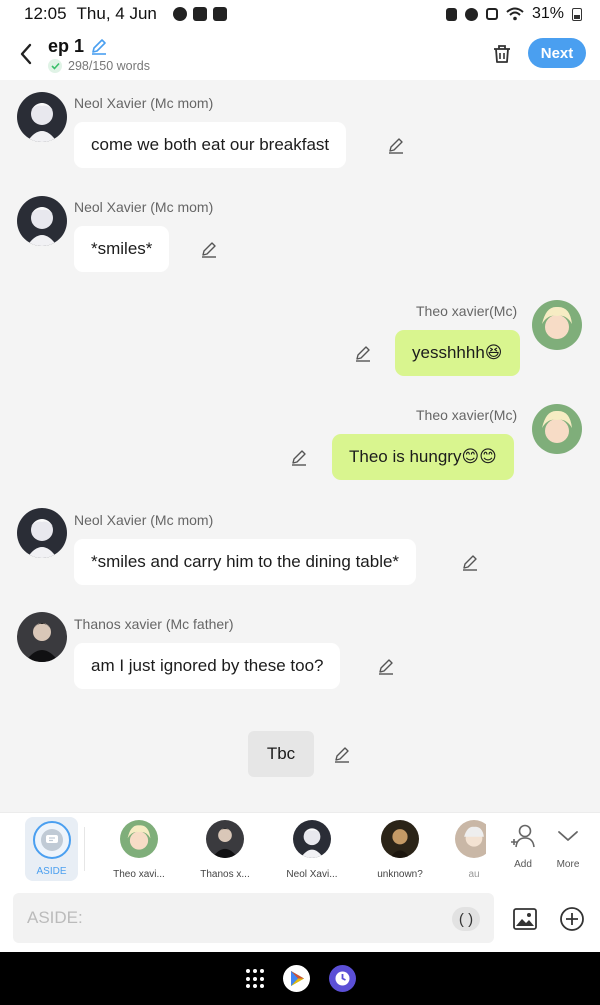 This screenshot has width=600, height=1005. Describe the element at coordinates (51, 839) in the screenshot. I see `chat-bubble-icon` at that location.